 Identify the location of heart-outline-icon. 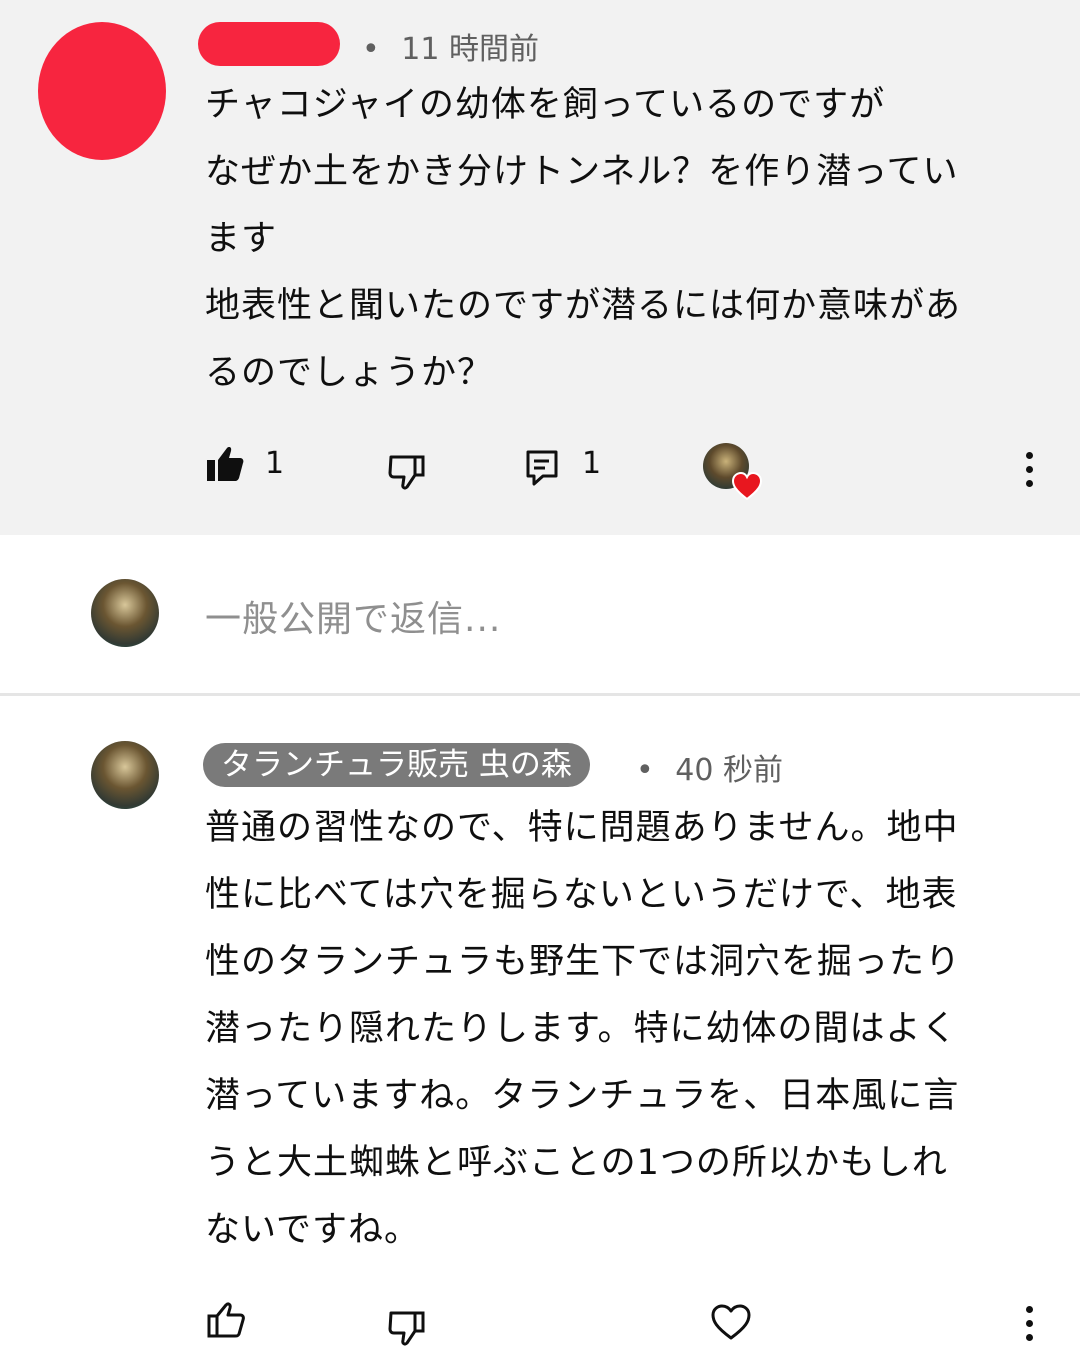
(731, 1322).